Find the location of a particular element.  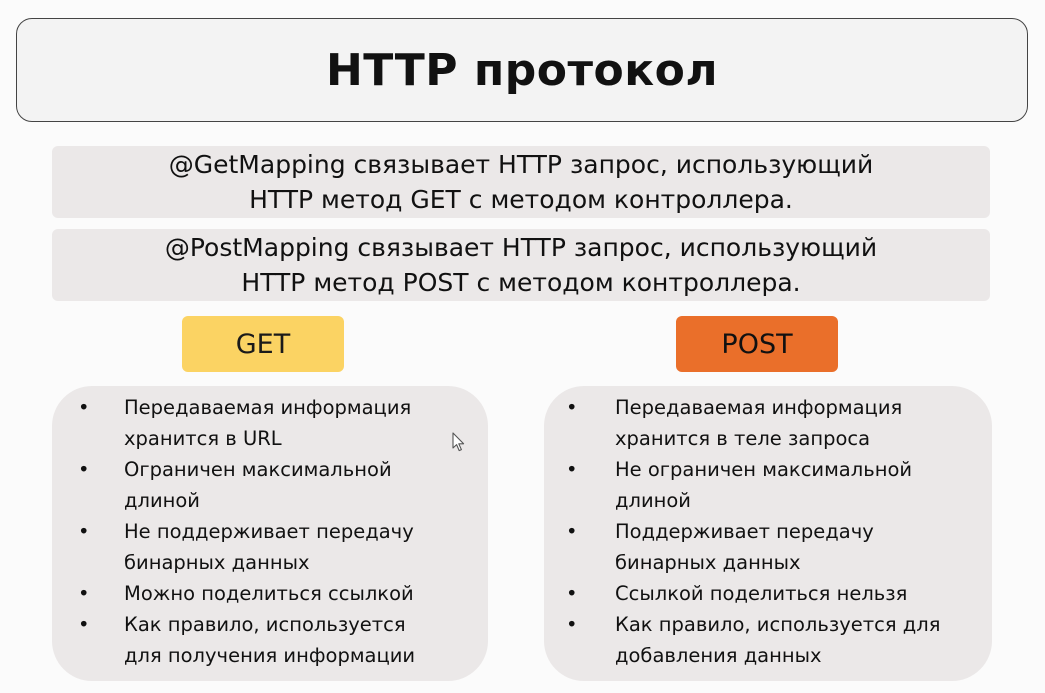

list-item-text: Как правило, используется для is located at coordinates (778, 624).